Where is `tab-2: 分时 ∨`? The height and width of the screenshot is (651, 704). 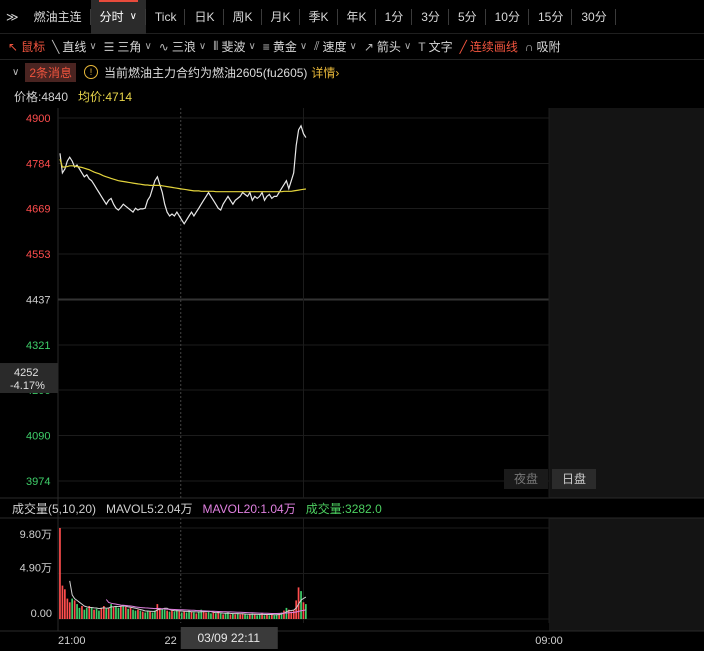
tab-2: 分时 ∨ is located at coordinates (118, 17).